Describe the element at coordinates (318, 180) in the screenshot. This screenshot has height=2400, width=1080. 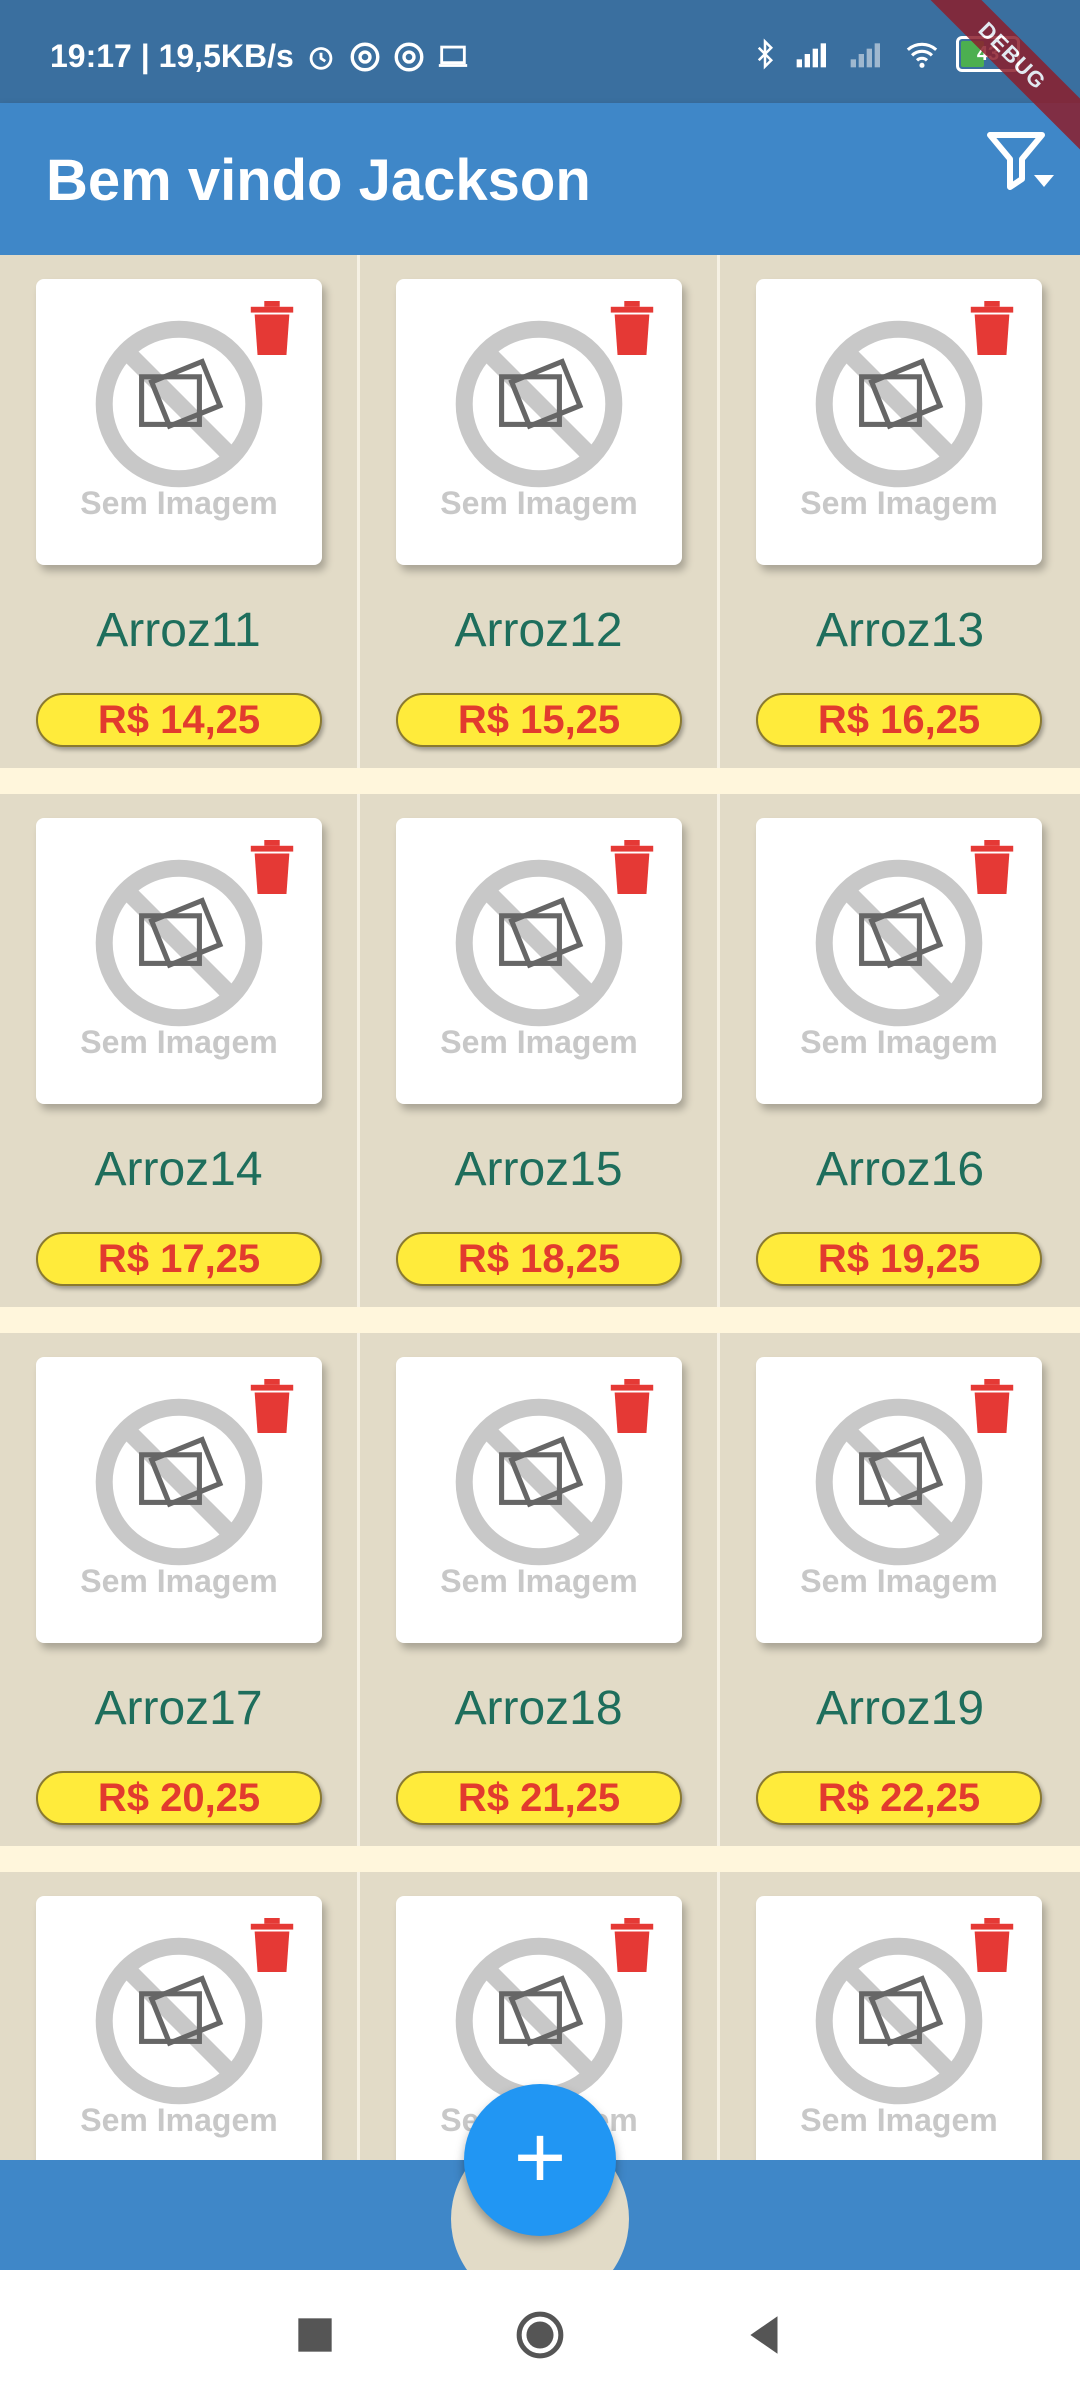
I see `page-title: Bem vindo Jackson` at that location.